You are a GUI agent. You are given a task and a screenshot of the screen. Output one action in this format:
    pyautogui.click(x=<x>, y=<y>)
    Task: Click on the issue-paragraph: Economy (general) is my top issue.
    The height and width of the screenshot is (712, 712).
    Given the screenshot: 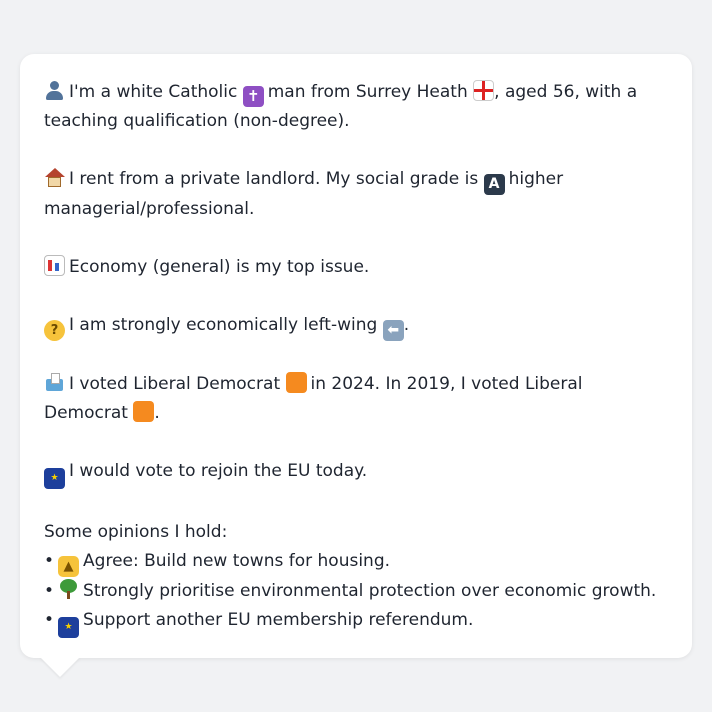 What is the action you would take?
    pyautogui.click(x=356, y=267)
    